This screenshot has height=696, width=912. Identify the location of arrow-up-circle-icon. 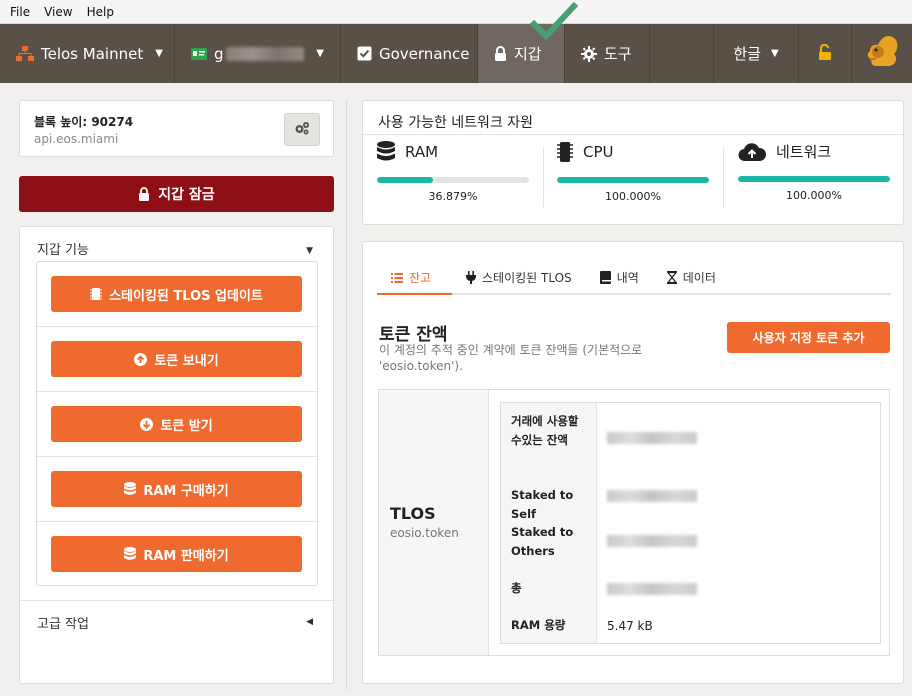
(141, 359).